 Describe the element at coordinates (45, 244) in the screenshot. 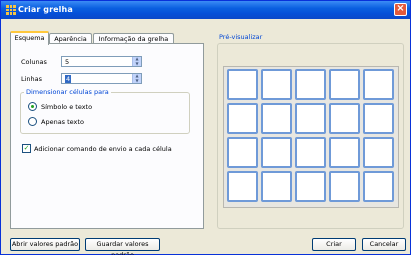

I see `open-defaults-button: Abrir valores padrão` at that location.